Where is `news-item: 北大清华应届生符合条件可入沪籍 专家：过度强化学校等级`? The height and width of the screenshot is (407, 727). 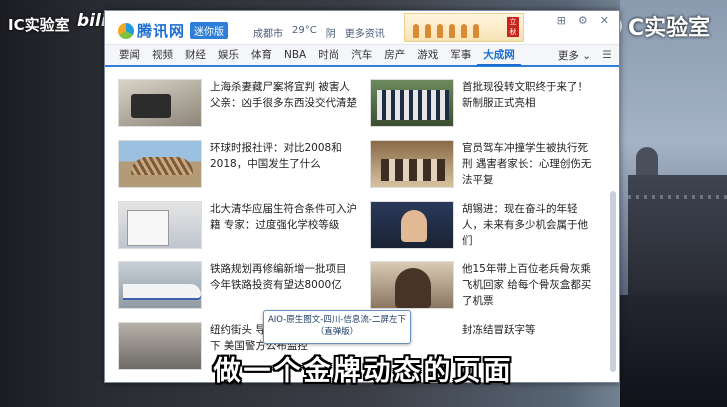 news-item: 北大清华应届生符合条件可入沪籍 专家：过度强化学校等级 is located at coordinates (239, 225).